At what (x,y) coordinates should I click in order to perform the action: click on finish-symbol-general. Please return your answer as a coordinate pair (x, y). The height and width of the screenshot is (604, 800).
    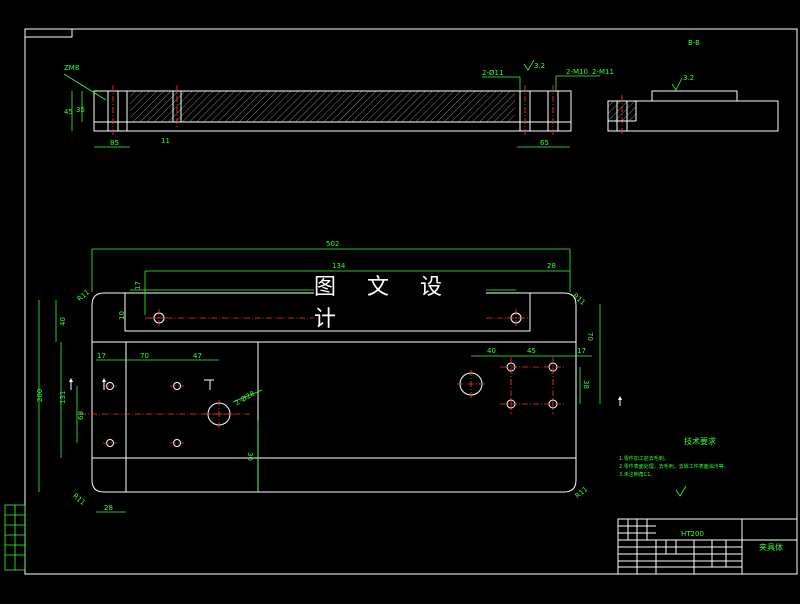
    Looking at the image, I should click on (681, 491).